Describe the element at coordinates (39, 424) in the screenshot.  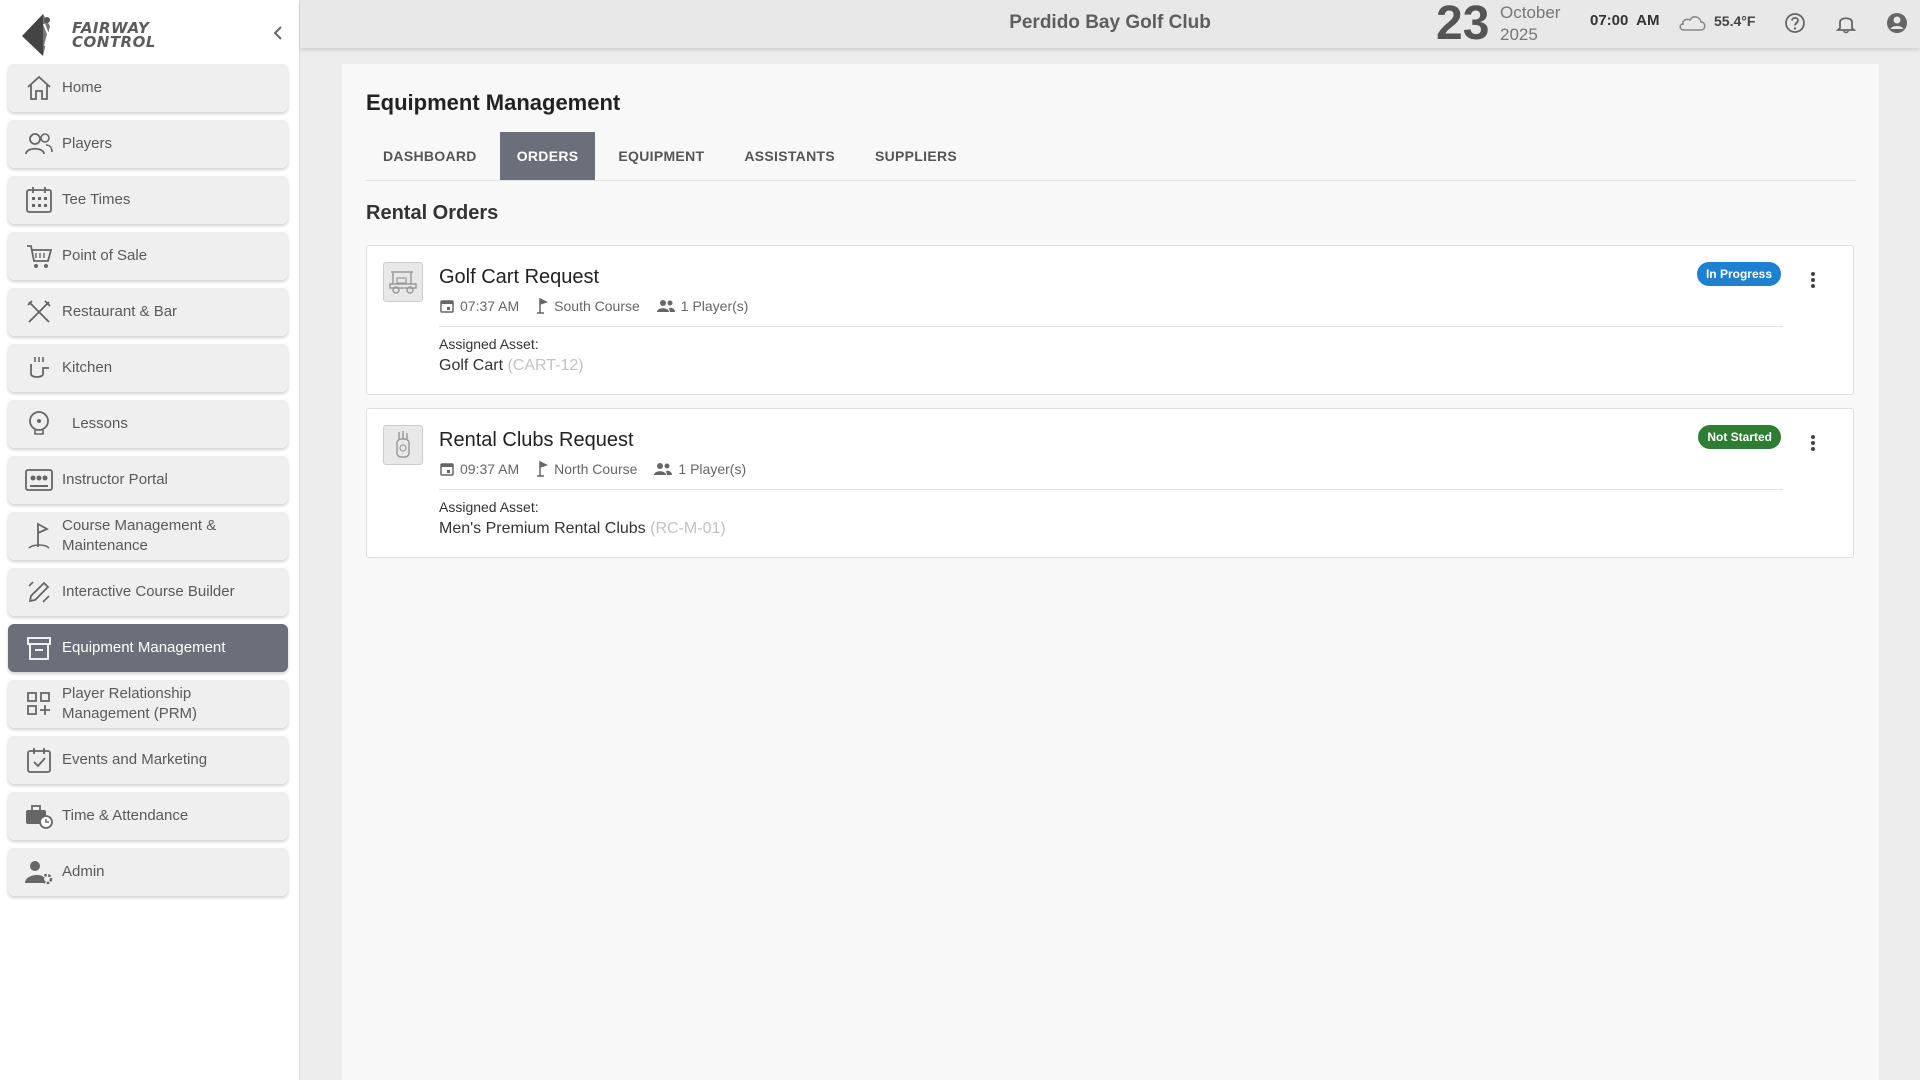
I see `lightbulb-icon` at that location.